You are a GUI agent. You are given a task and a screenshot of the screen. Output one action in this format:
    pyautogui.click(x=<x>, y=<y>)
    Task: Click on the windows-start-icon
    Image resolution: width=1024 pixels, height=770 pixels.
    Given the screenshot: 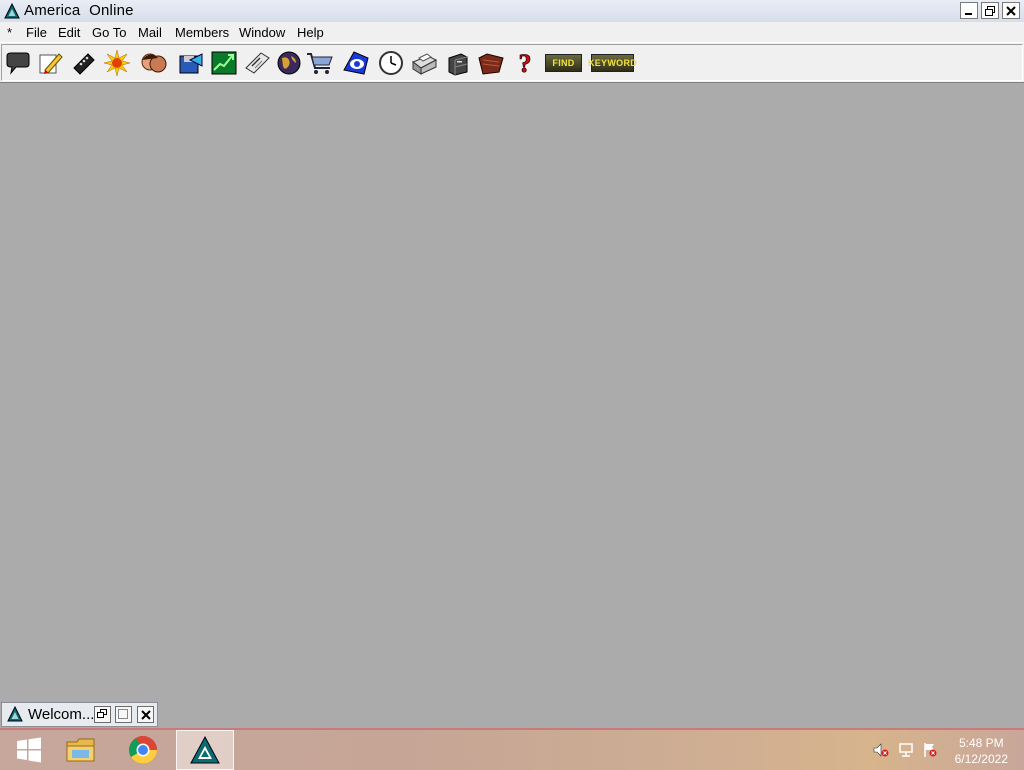 What is the action you would take?
    pyautogui.click(x=29, y=750)
    